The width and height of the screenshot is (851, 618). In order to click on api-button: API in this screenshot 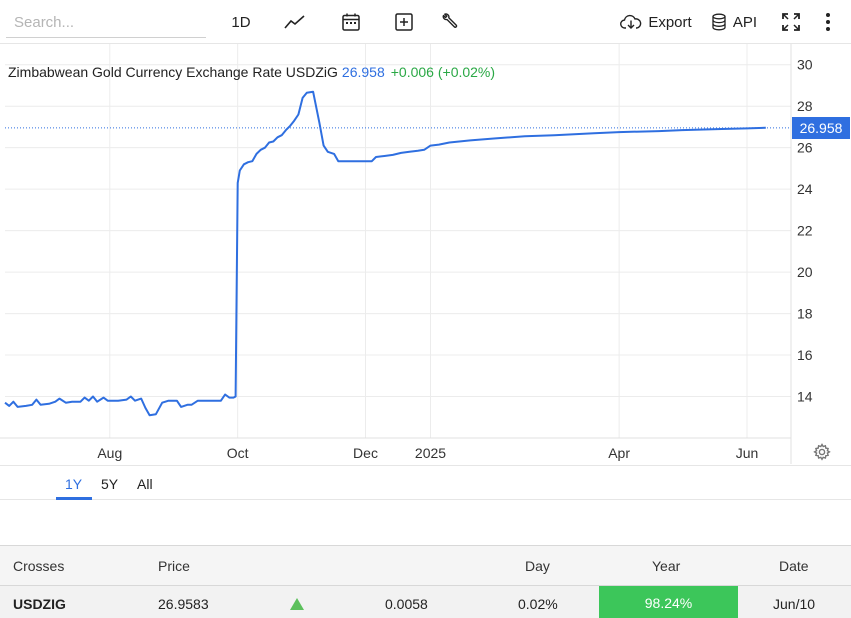, I will do `click(734, 22)`.